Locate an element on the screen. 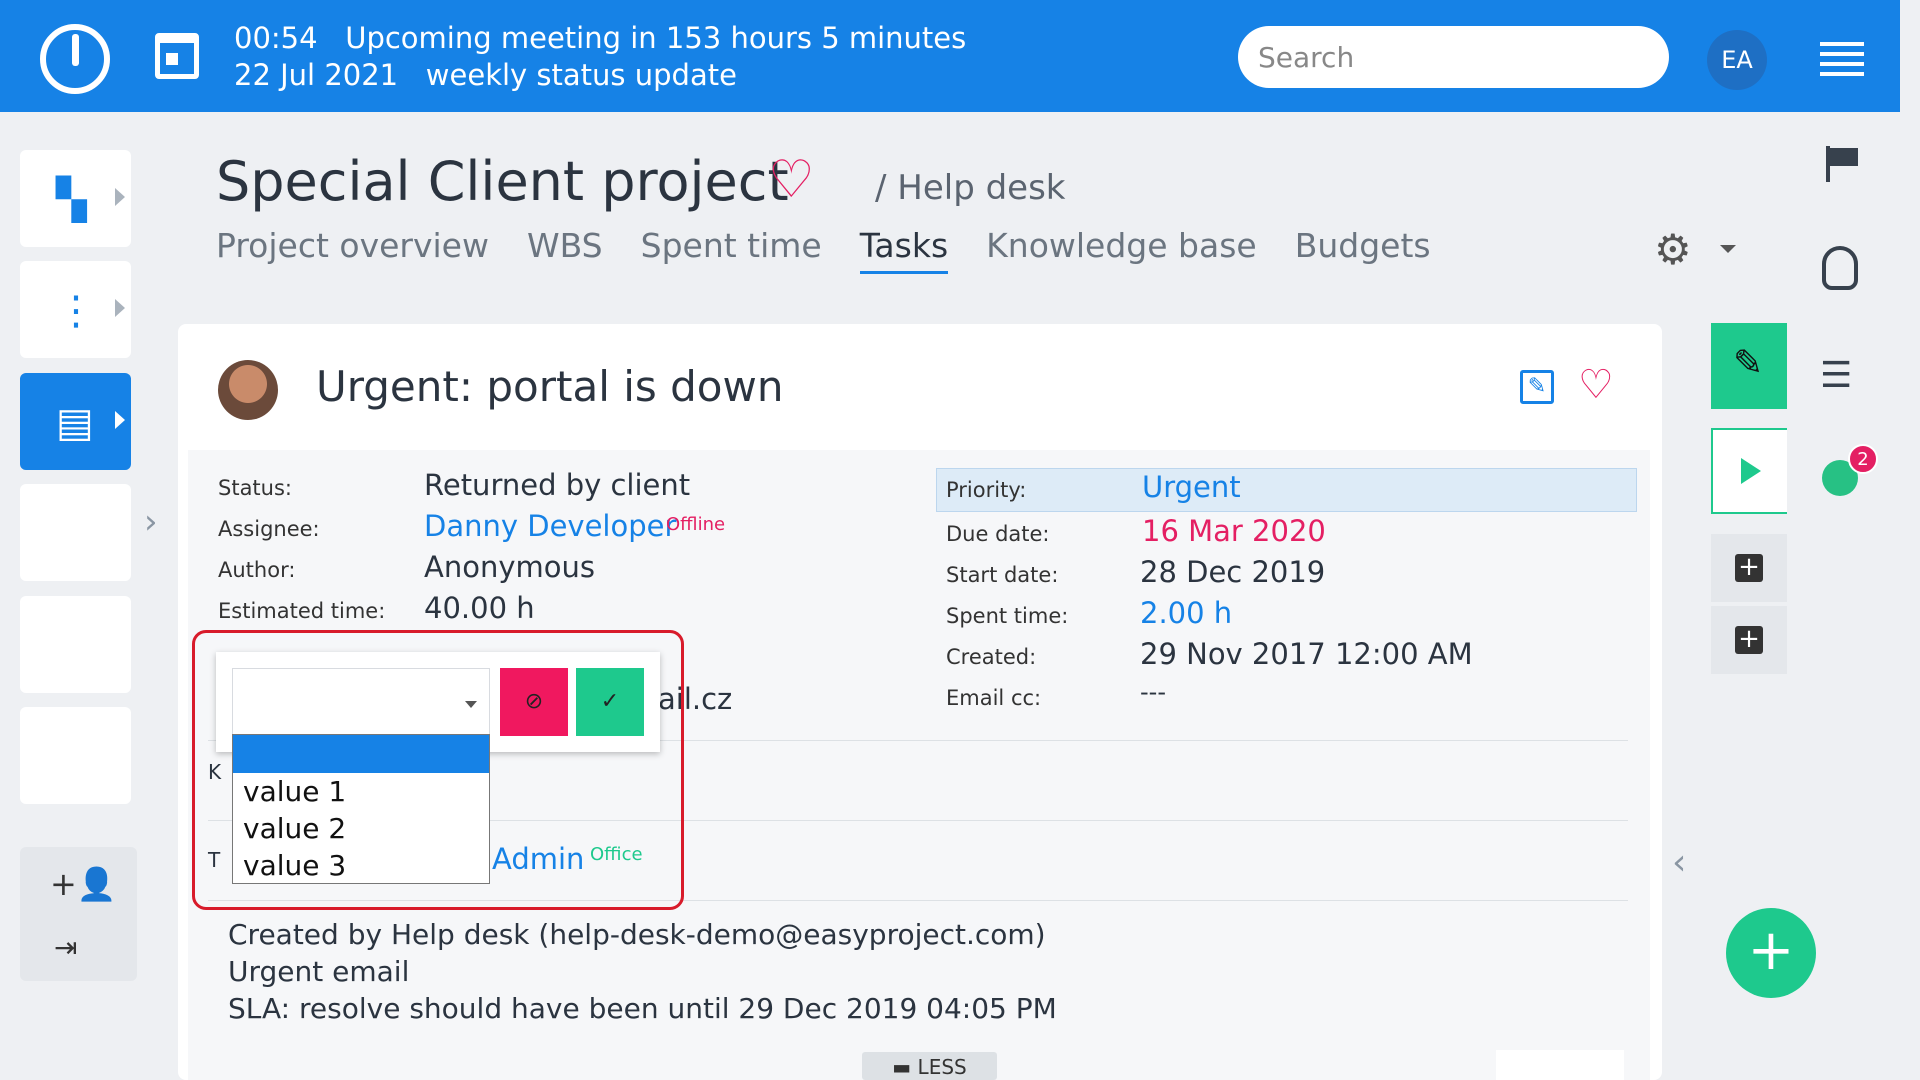 This screenshot has height=1080, width=1920. search-input is located at coordinates (1453, 57).